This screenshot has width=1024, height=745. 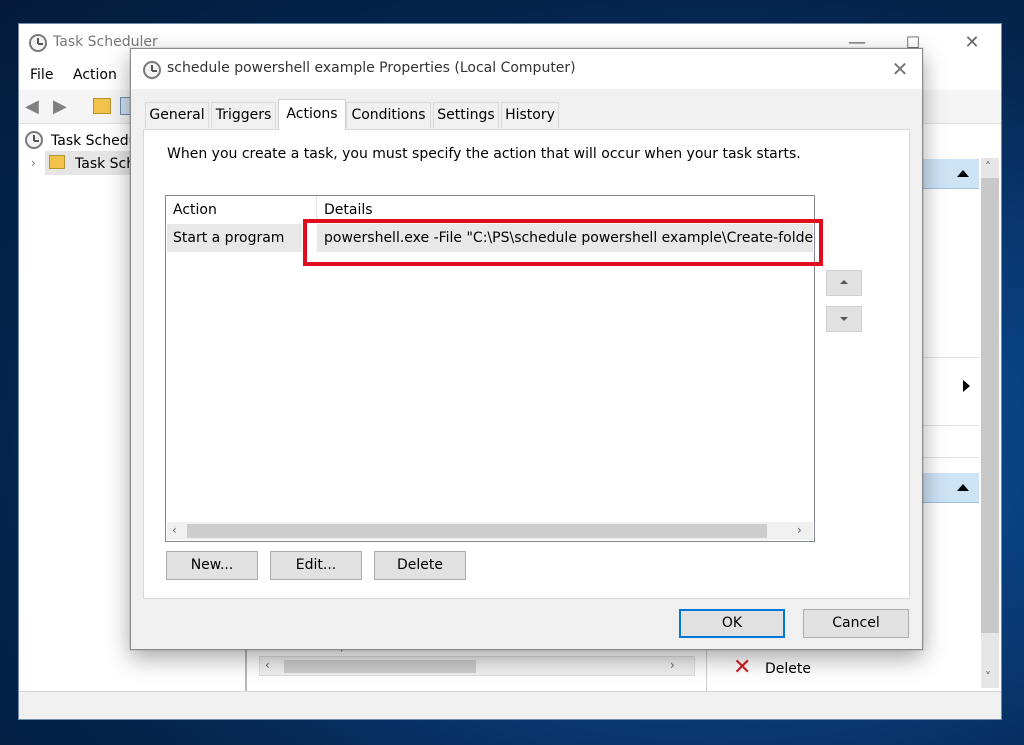 What do you see at coordinates (96, 141) in the screenshot?
I see `tree-item-task-scheduler: Task Schedul` at bounding box center [96, 141].